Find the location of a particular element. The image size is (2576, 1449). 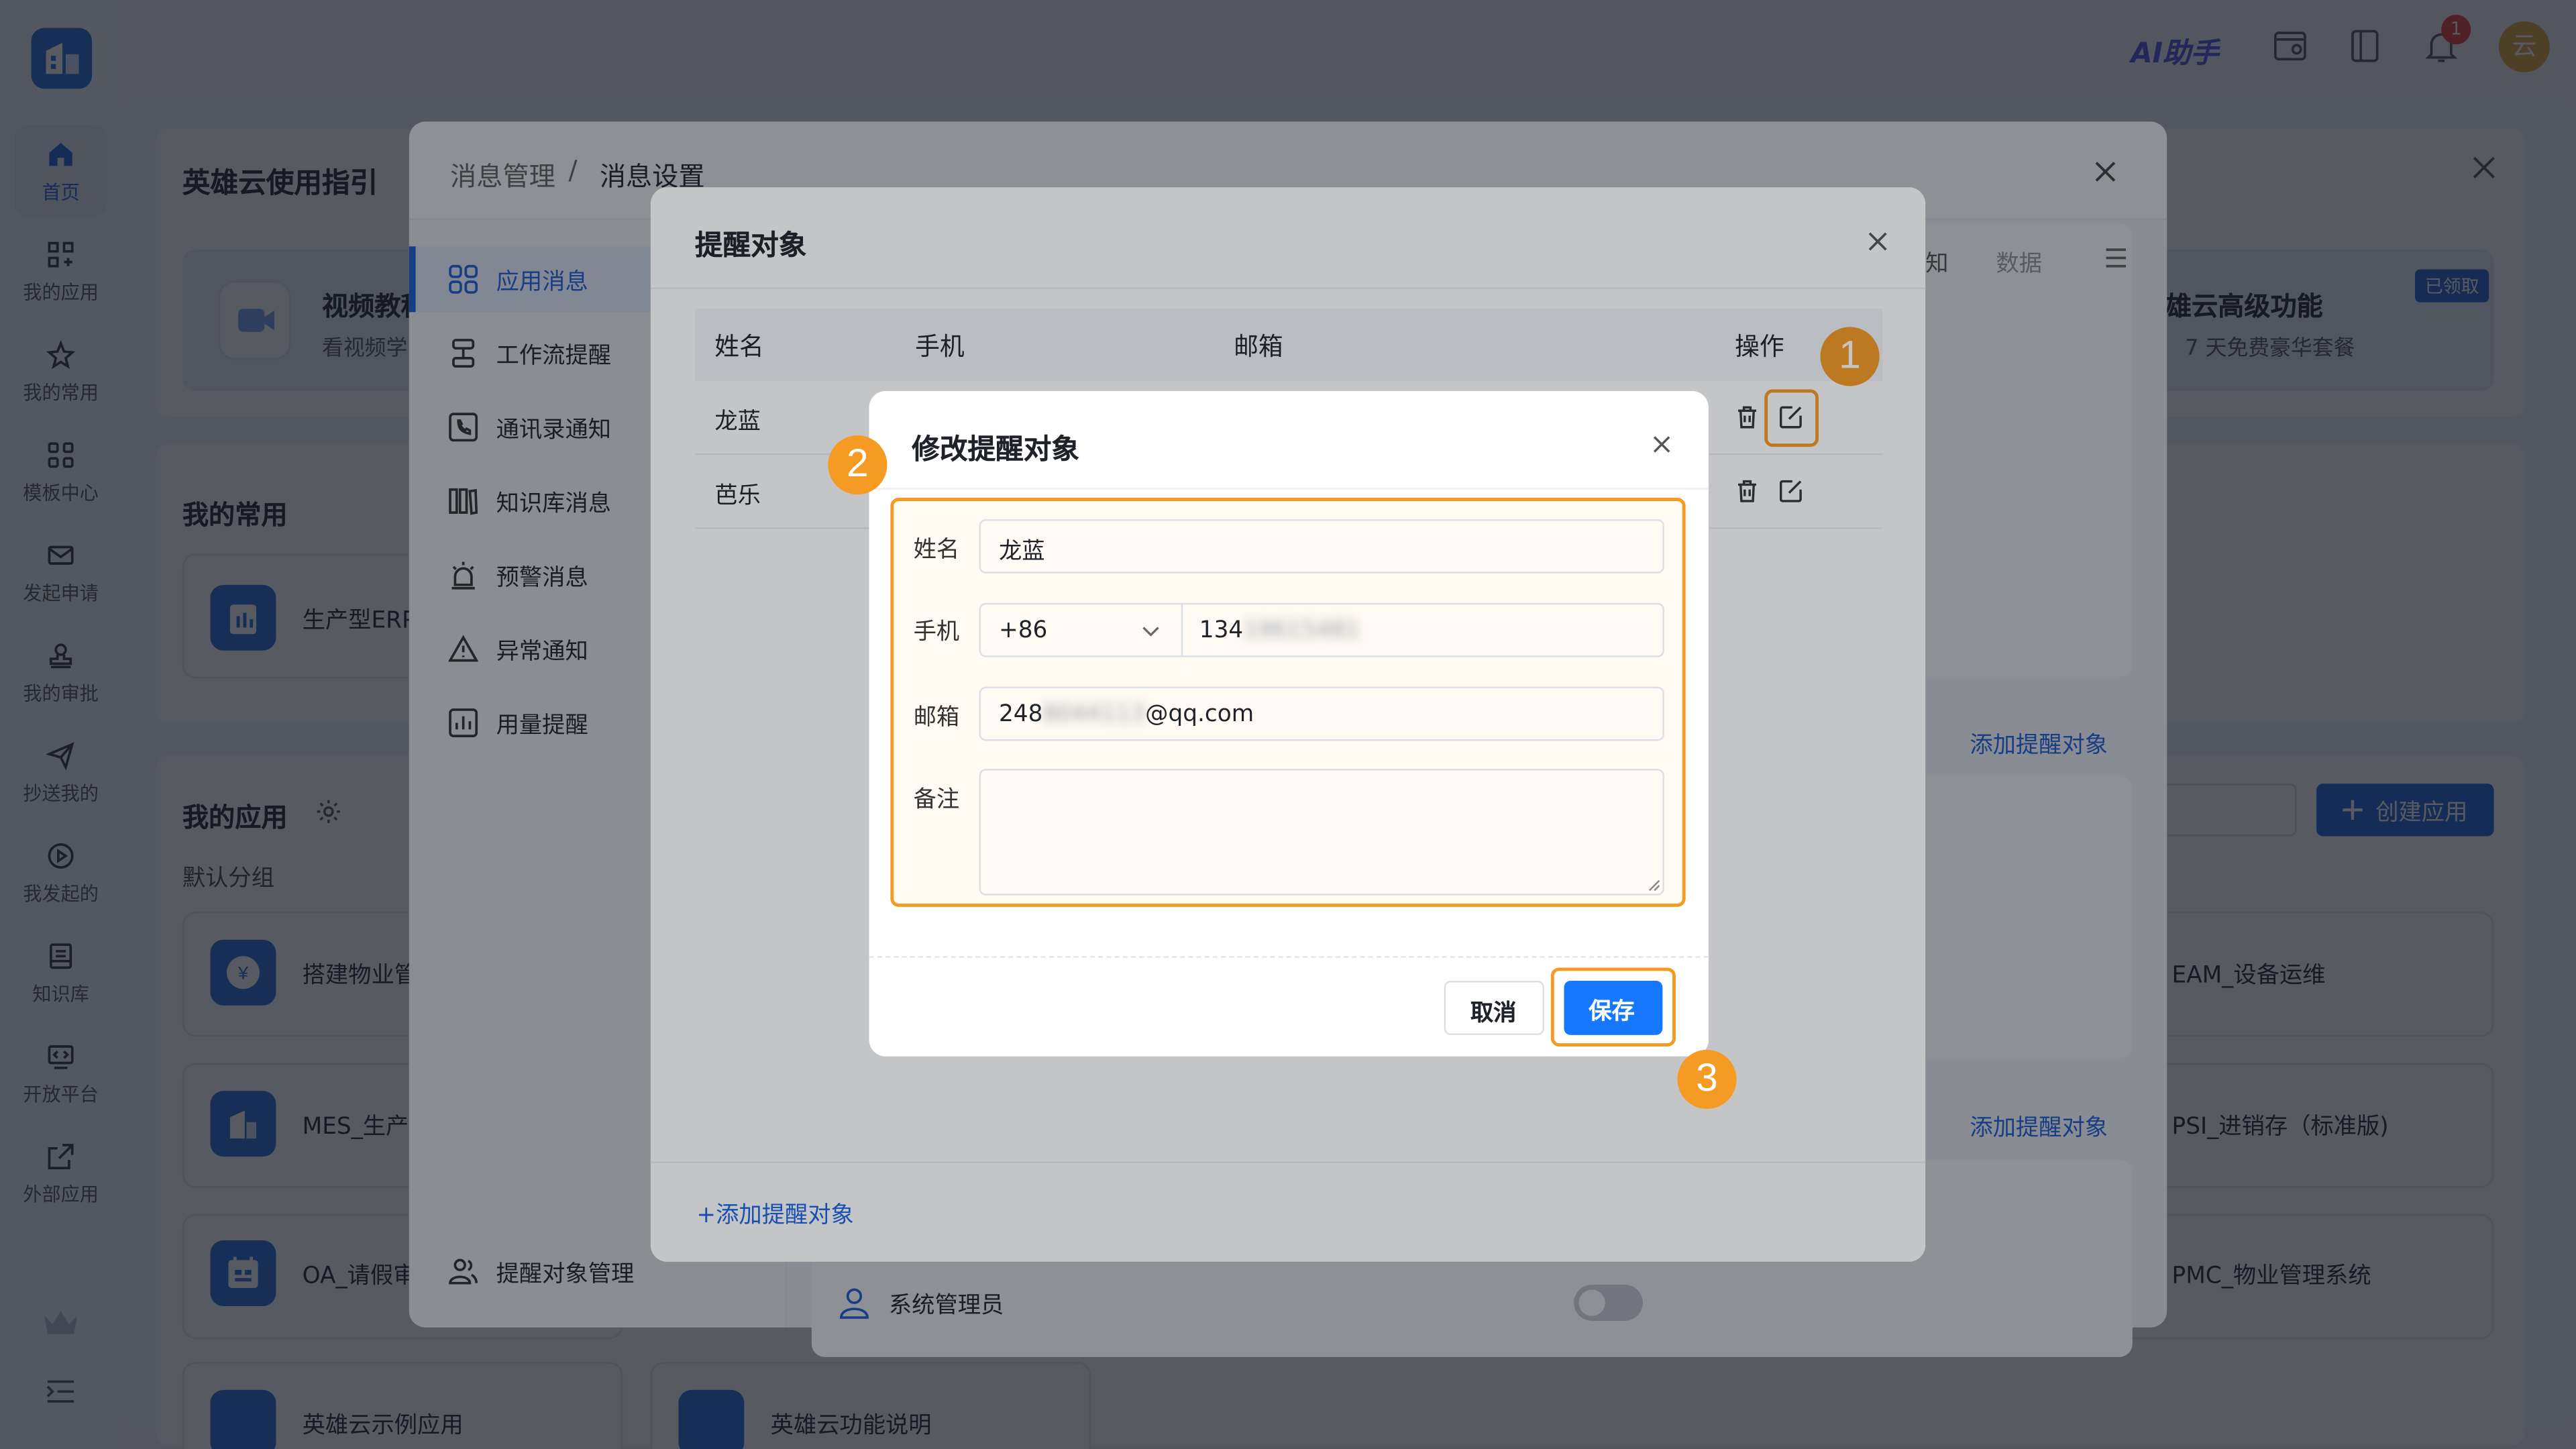

close-icon is located at coordinates (1662, 444).